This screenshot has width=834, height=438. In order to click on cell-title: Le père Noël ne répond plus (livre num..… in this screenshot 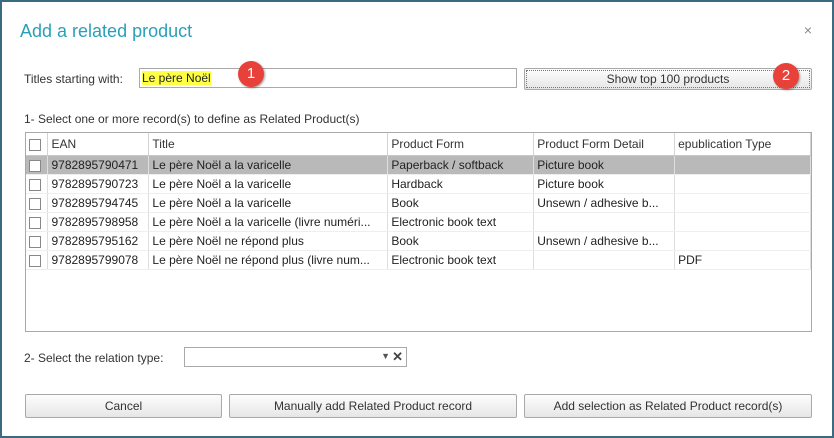, I will do `click(268, 260)`.